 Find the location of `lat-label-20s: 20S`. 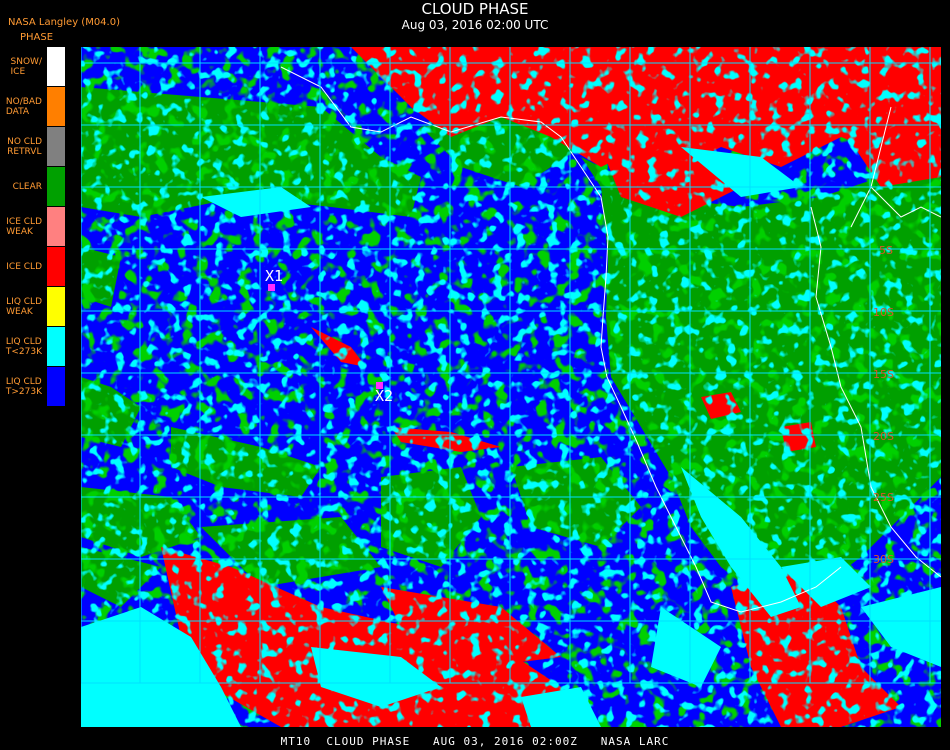

lat-label-20s: 20S is located at coordinates (883, 436).